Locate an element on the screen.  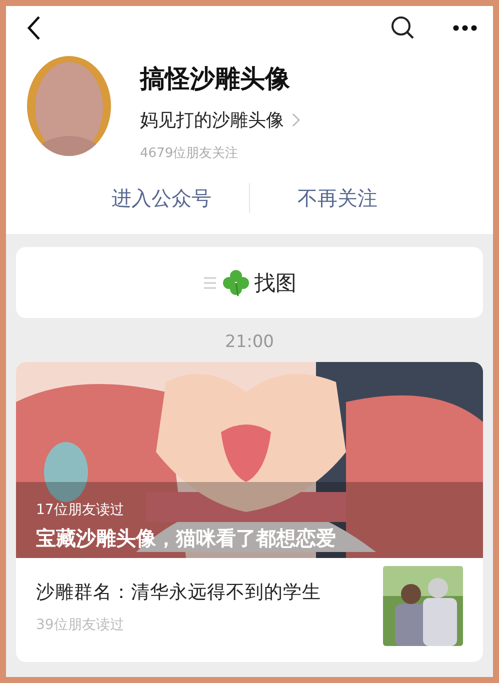
timestamp: 21:00 is located at coordinates (249, 342).